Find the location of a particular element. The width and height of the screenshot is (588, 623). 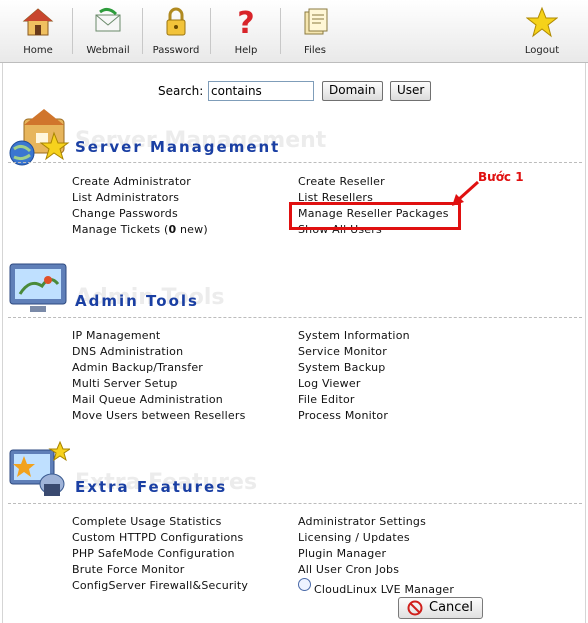

domain-button: Domain is located at coordinates (352, 91).